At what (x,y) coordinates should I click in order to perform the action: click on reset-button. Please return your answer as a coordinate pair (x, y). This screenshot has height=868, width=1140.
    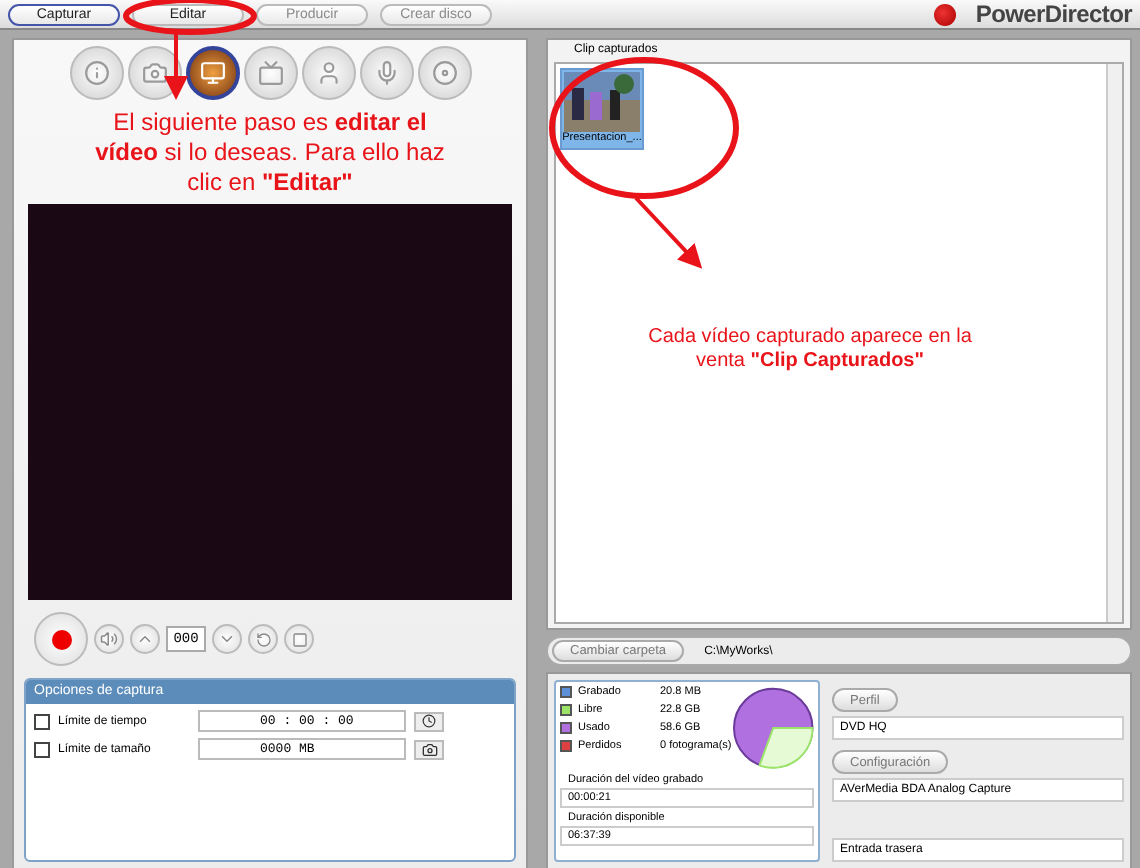
    Looking at the image, I should click on (263, 639).